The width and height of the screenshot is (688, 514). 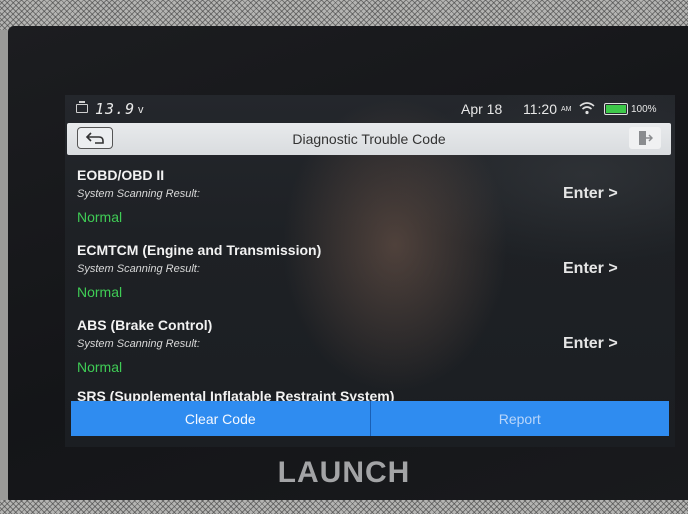 I want to click on battery-percent: 100%, so click(x=644, y=109).